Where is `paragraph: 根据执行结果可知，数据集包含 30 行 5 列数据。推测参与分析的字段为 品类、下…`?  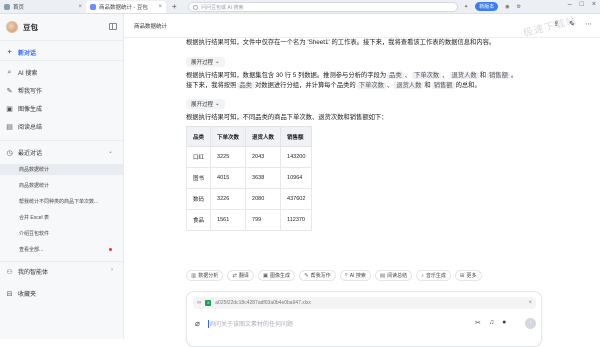
paragraph: 根据执行结果可知，数据集包含 30 行 5 列数据。推测参与分析的字段为 品类、下… is located at coordinates (352, 75).